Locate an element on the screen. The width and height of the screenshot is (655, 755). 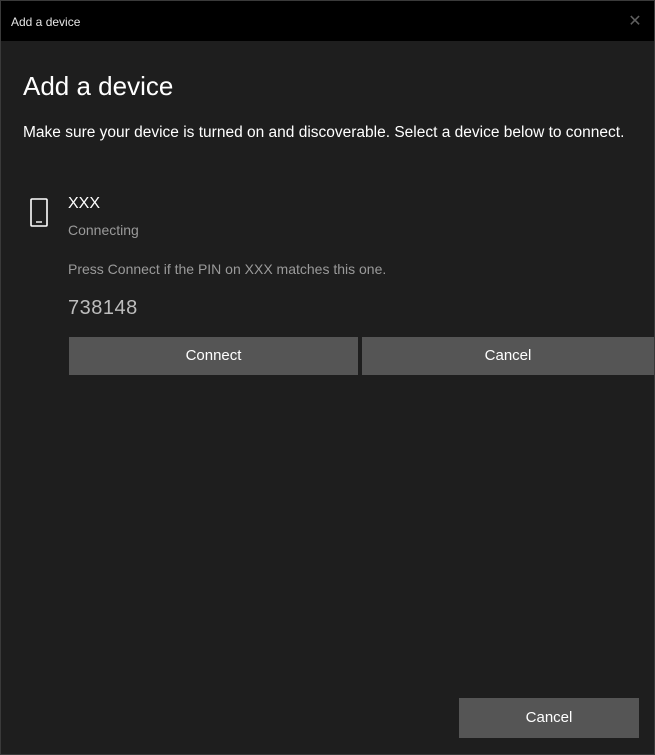
window-title: Add a device is located at coordinates (46, 22).